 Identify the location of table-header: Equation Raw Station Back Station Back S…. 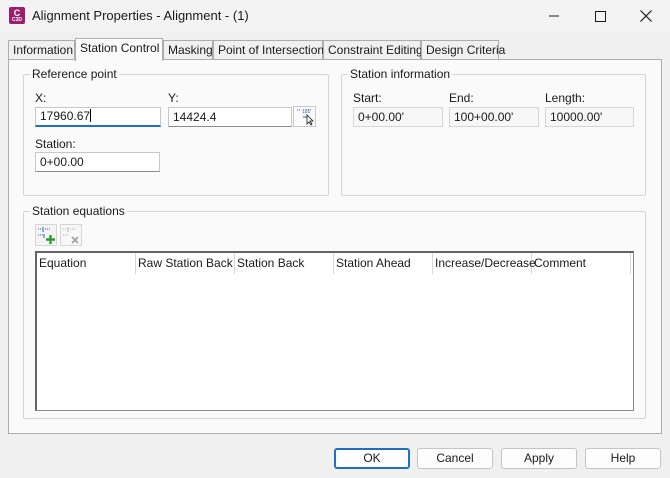
(335, 263).